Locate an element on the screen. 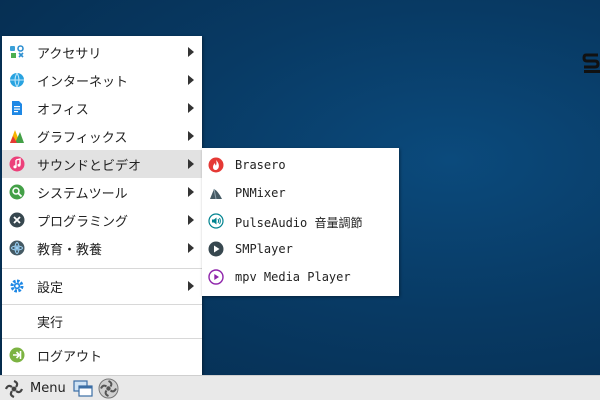  mpv-icon is located at coordinates (216, 277).